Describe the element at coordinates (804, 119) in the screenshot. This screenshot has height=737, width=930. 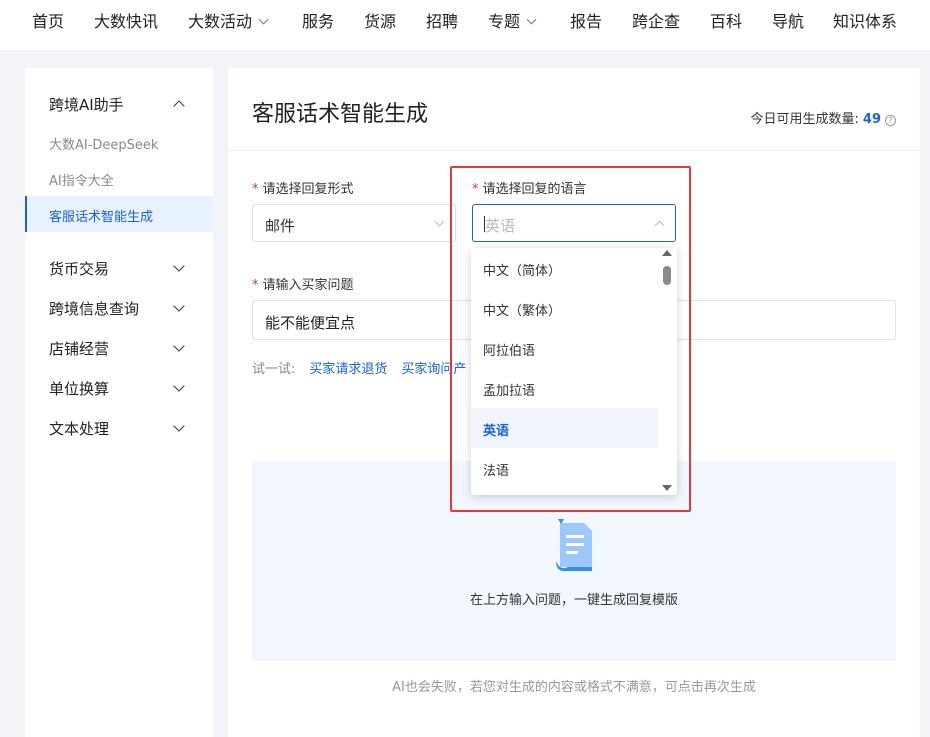
I see `quota-label: 今日可用生成数量:` at that location.